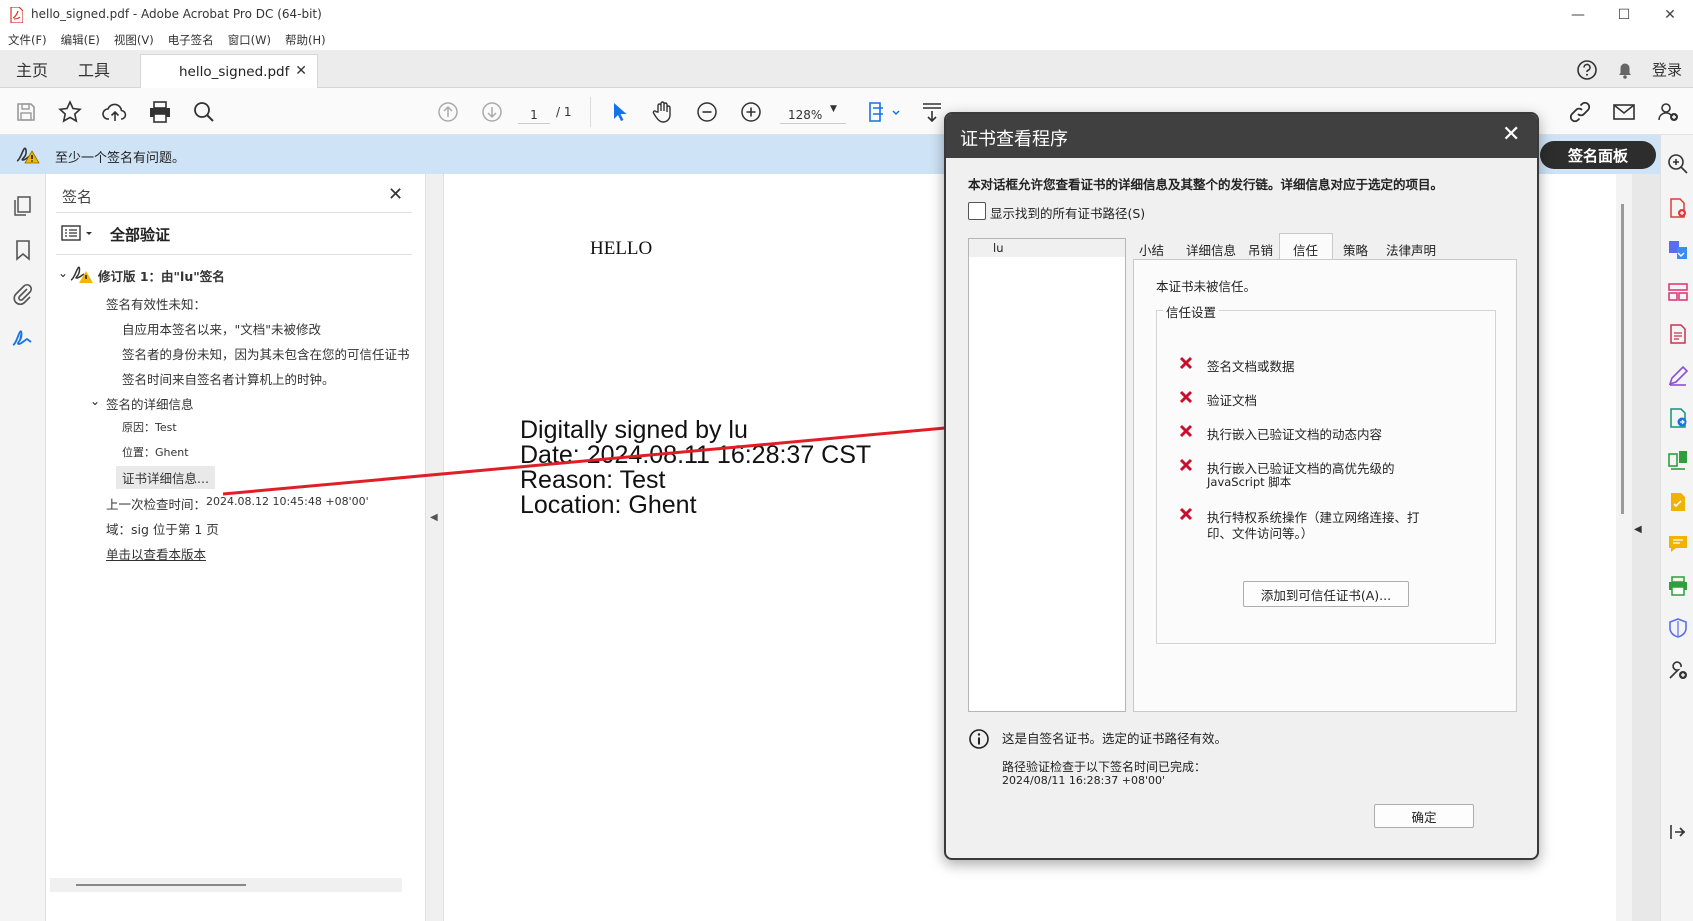  Describe the element at coordinates (751, 112) in the screenshot. I see `zoom-in-button` at that location.